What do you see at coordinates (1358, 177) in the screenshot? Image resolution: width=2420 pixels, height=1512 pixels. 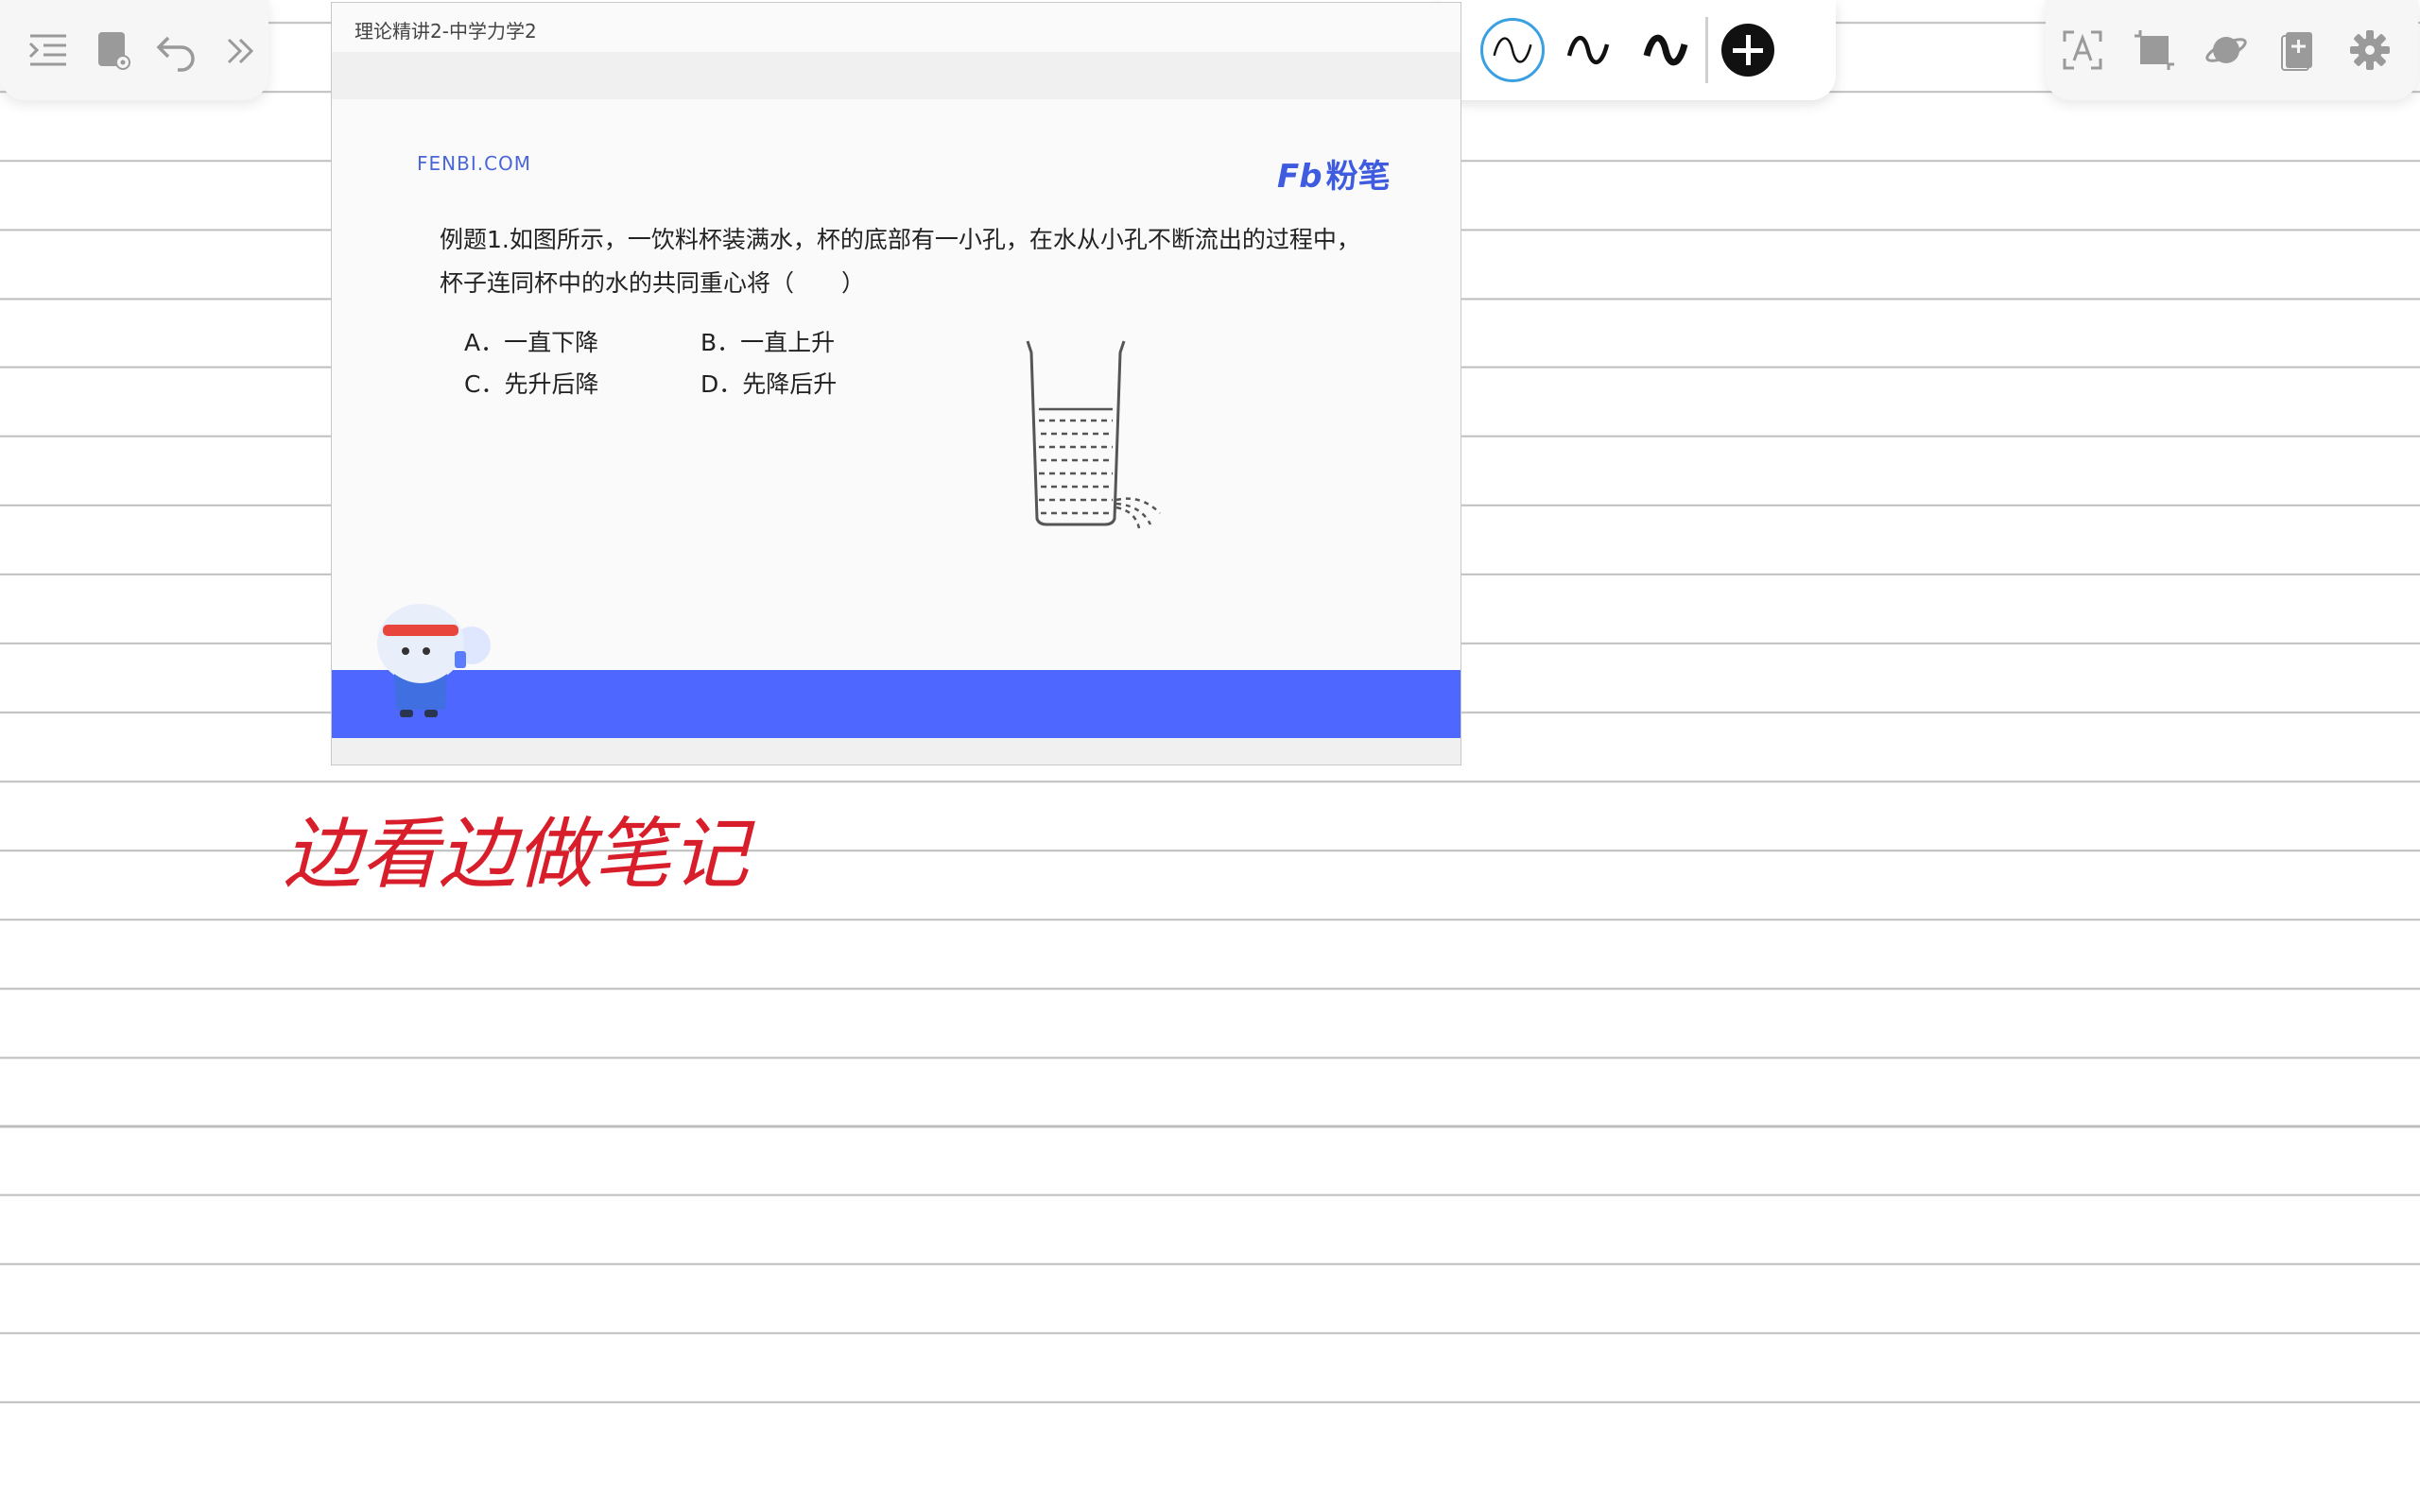 I see `brand-logo-text: 粉笔` at bounding box center [1358, 177].